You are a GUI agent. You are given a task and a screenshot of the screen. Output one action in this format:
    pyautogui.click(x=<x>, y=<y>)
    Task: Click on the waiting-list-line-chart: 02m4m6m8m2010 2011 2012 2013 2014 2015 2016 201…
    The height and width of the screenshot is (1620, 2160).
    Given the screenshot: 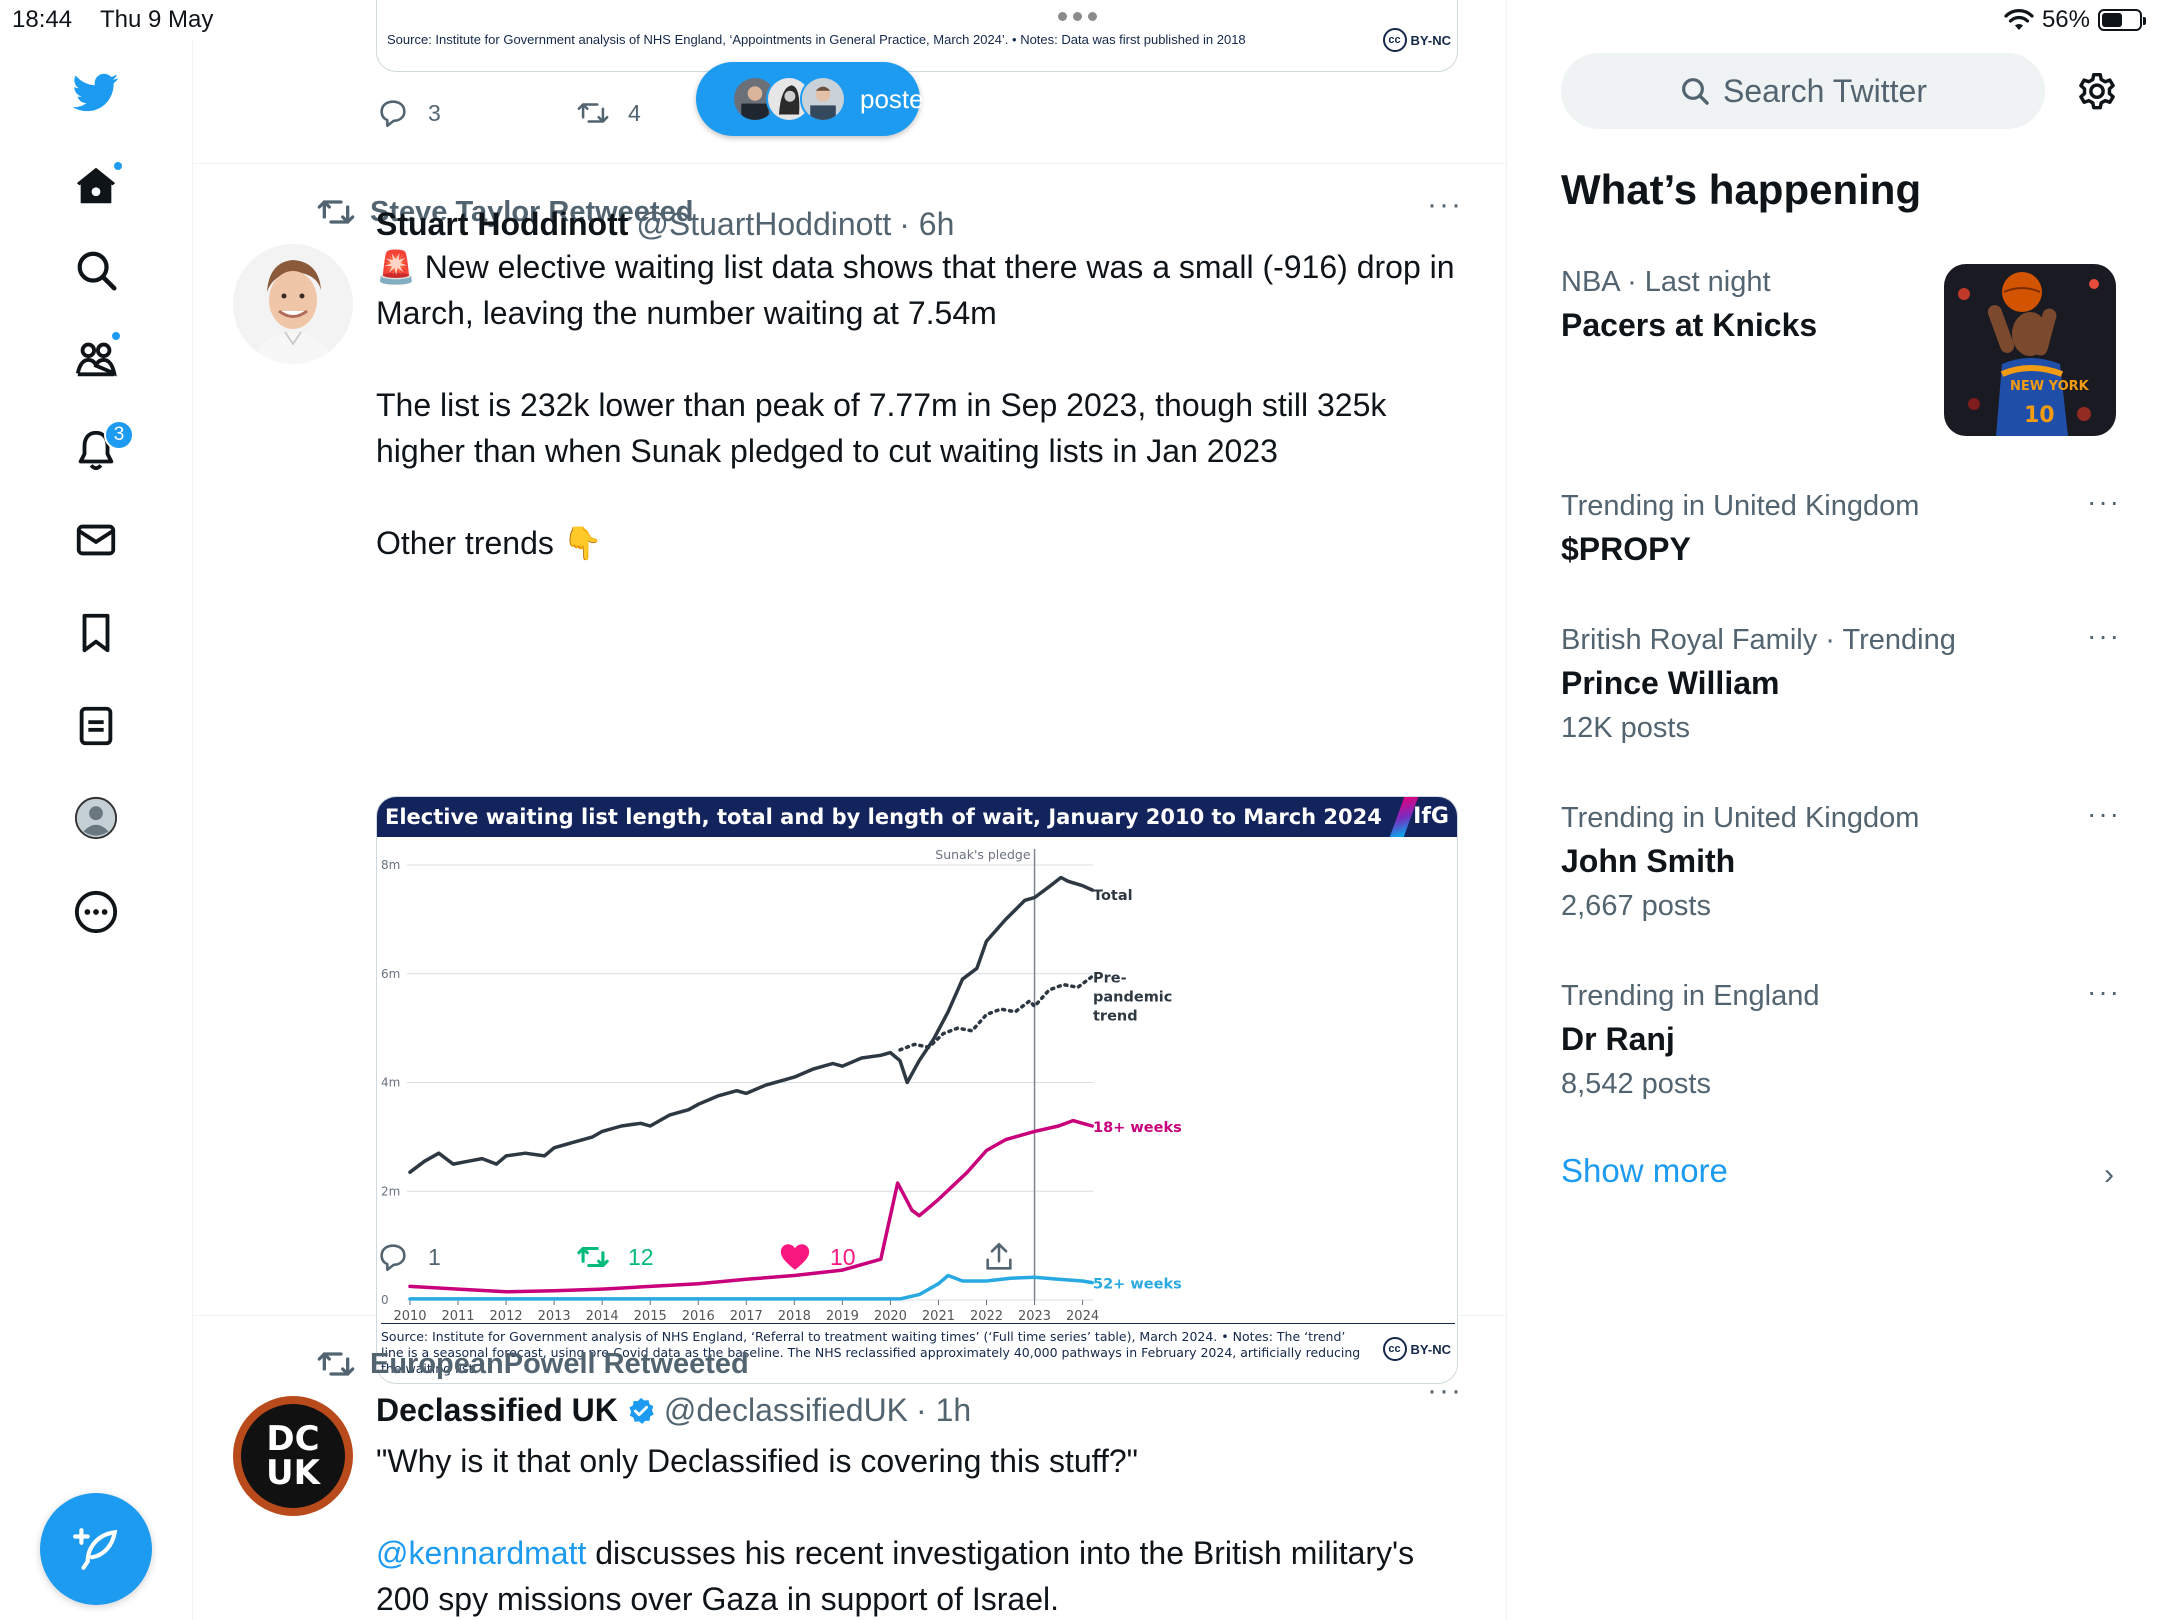 What is the action you would take?
    pyautogui.click(x=781, y=1085)
    